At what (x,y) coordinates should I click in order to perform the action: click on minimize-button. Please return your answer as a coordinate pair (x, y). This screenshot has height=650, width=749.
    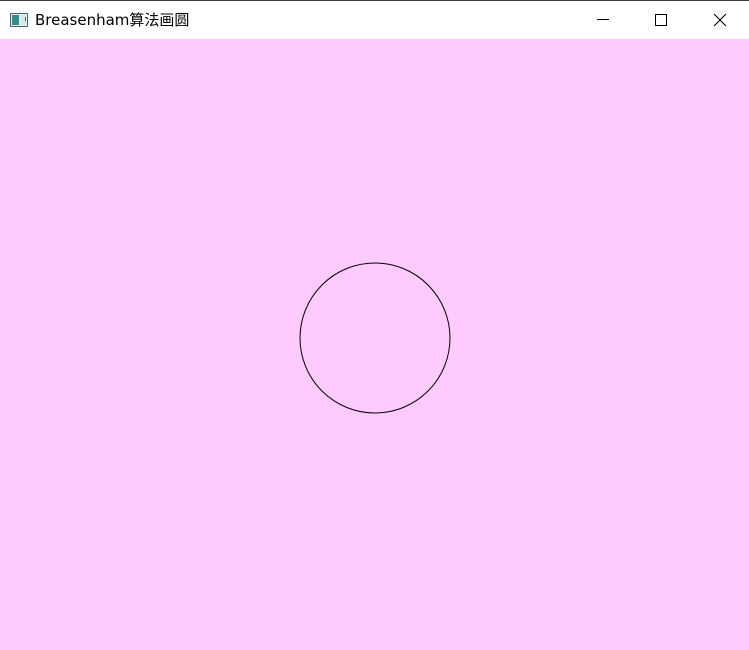
    Looking at the image, I should click on (603, 20).